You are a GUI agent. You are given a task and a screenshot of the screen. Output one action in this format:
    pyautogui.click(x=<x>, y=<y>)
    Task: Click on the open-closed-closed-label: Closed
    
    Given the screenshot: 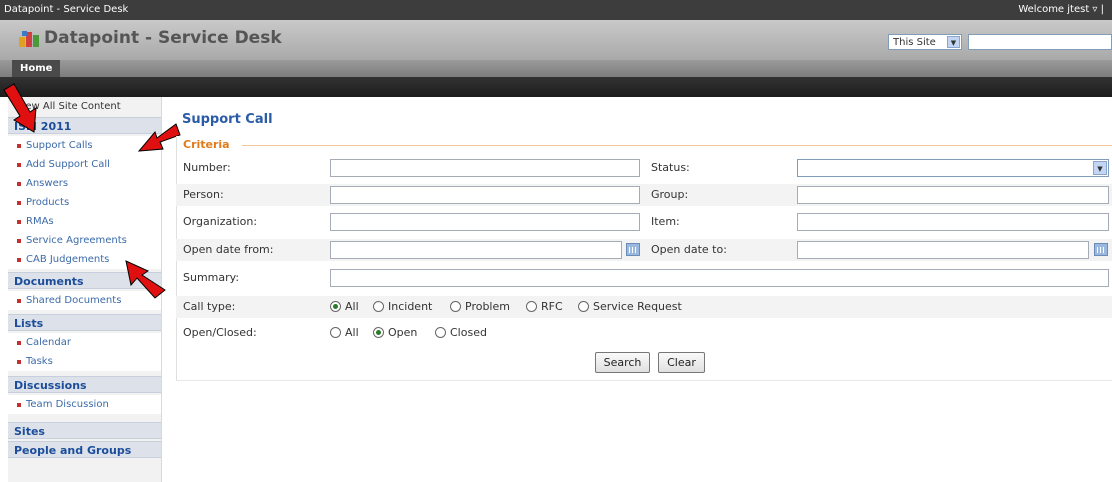 What is the action you would take?
    pyautogui.click(x=468, y=333)
    